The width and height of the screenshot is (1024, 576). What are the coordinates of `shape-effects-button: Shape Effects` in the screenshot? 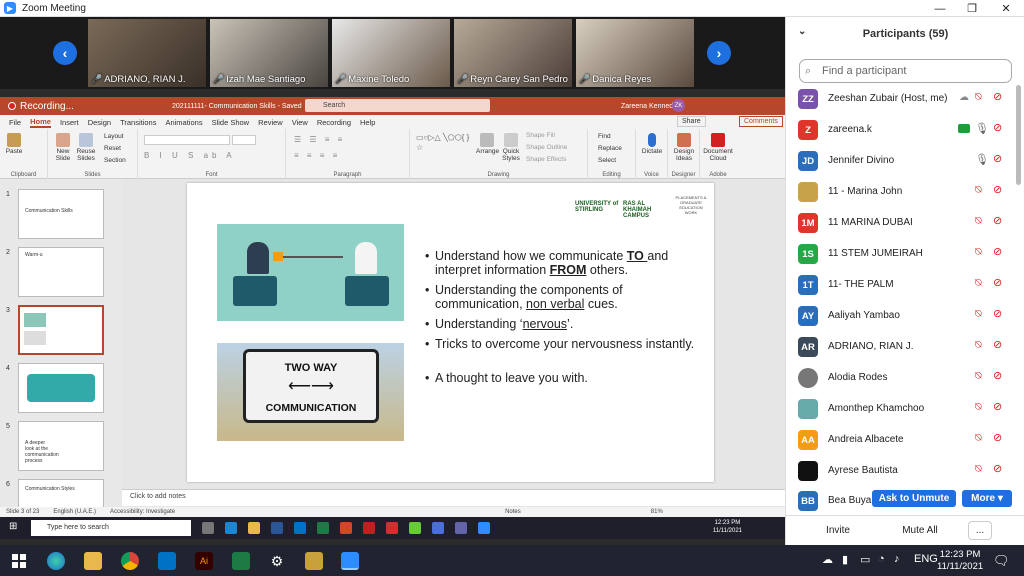 It's located at (546, 159).